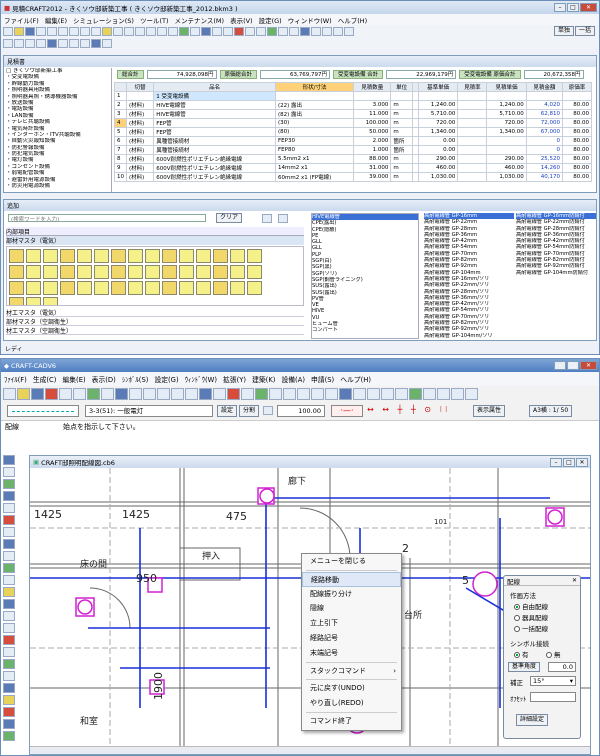  Describe the element at coordinates (314, 177) in the screenshot. I see `table-cell: 60mm2 x1 (FP電線)` at that location.